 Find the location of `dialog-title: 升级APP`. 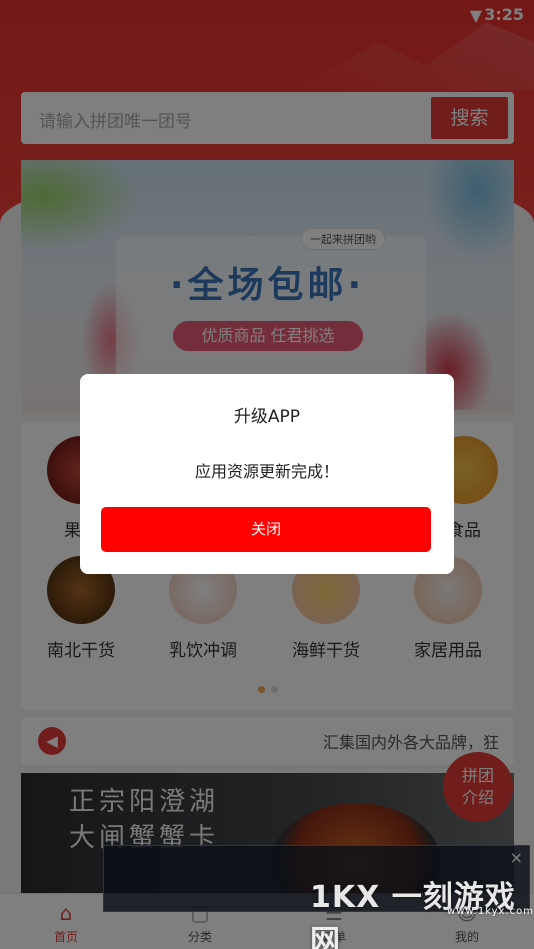

dialog-title: 升级APP is located at coordinates (267, 417).